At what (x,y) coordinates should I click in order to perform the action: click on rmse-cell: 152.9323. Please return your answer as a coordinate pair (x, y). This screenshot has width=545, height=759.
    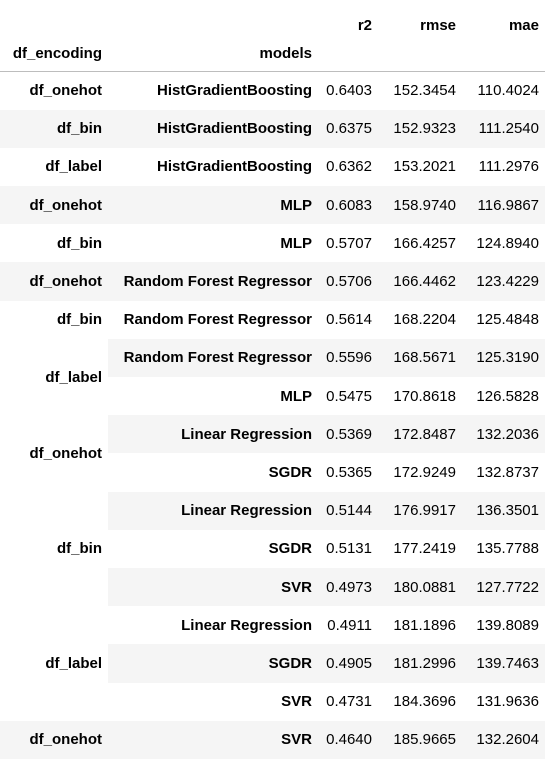
    Looking at the image, I should click on (419, 128).